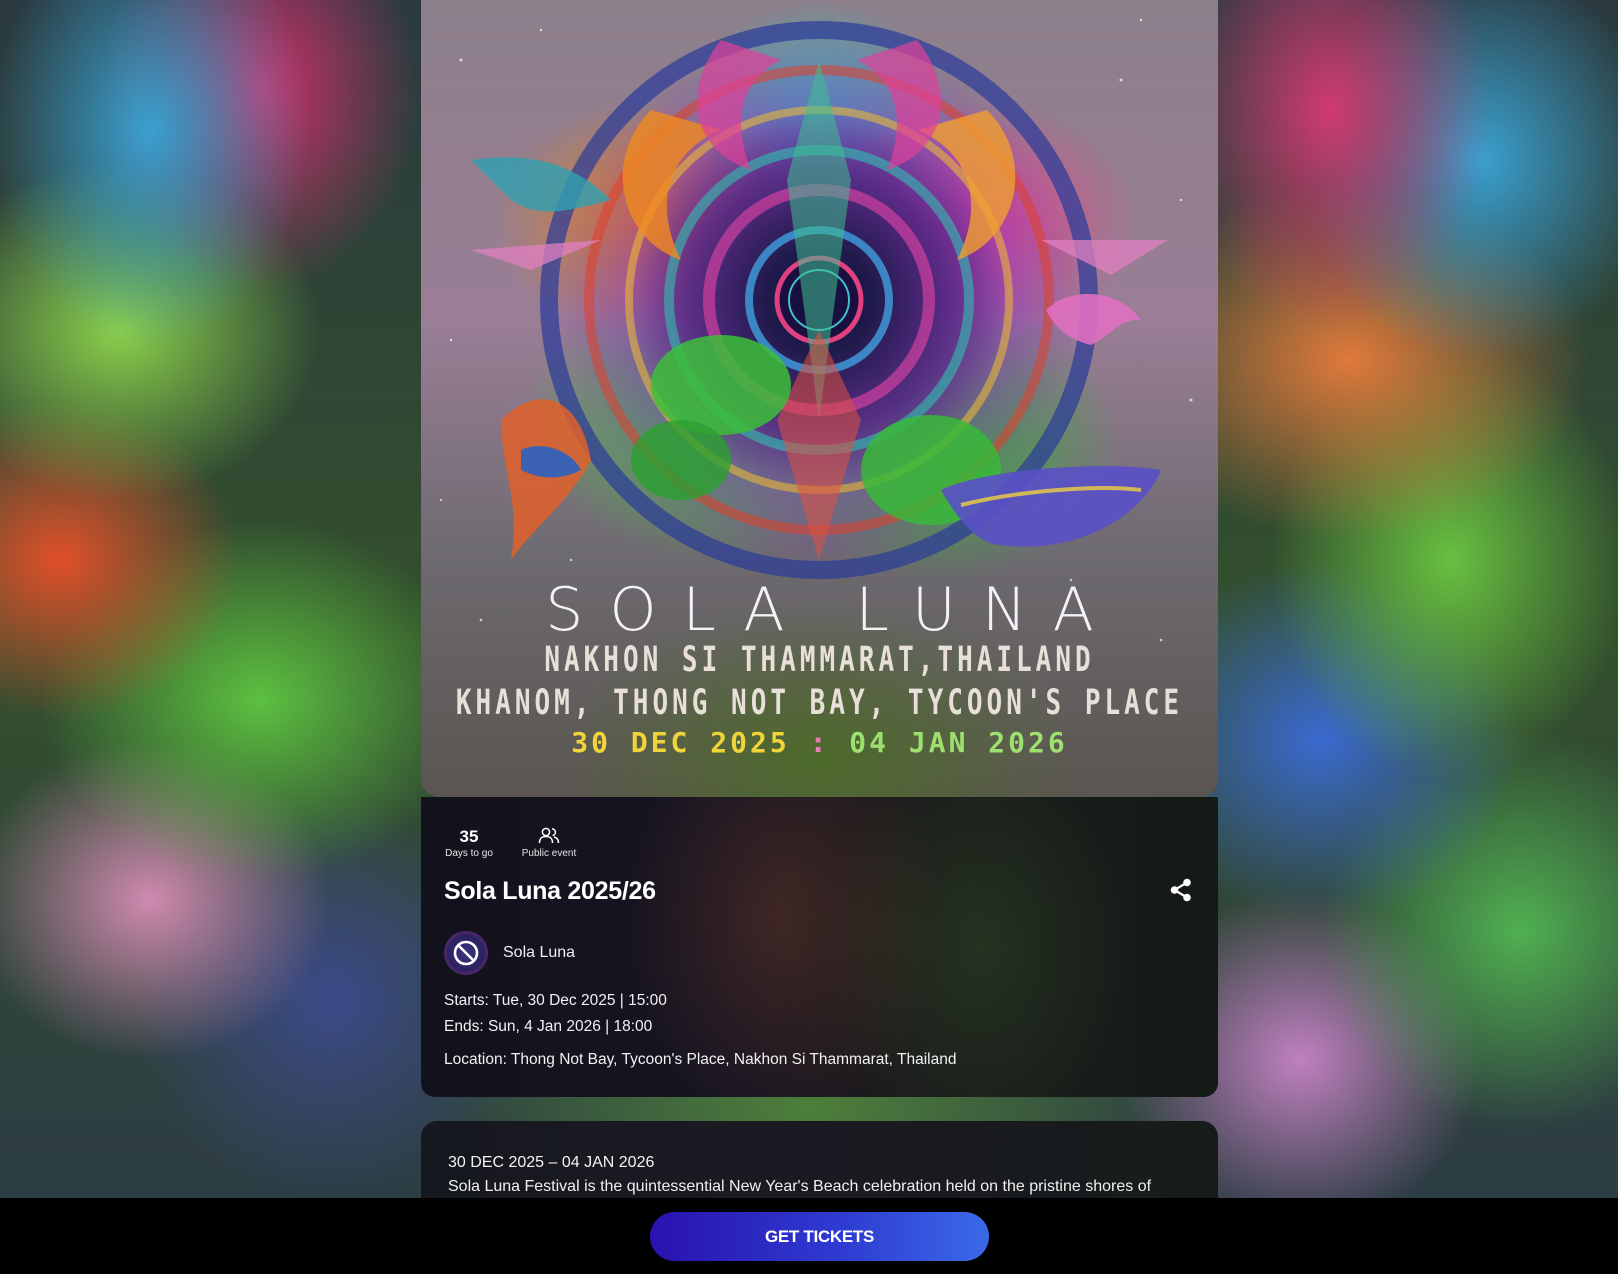 This screenshot has width=1618, height=1274. I want to click on event-end: Ends: Sun, 4 Jan 2026 | 18:00, so click(548, 1026).